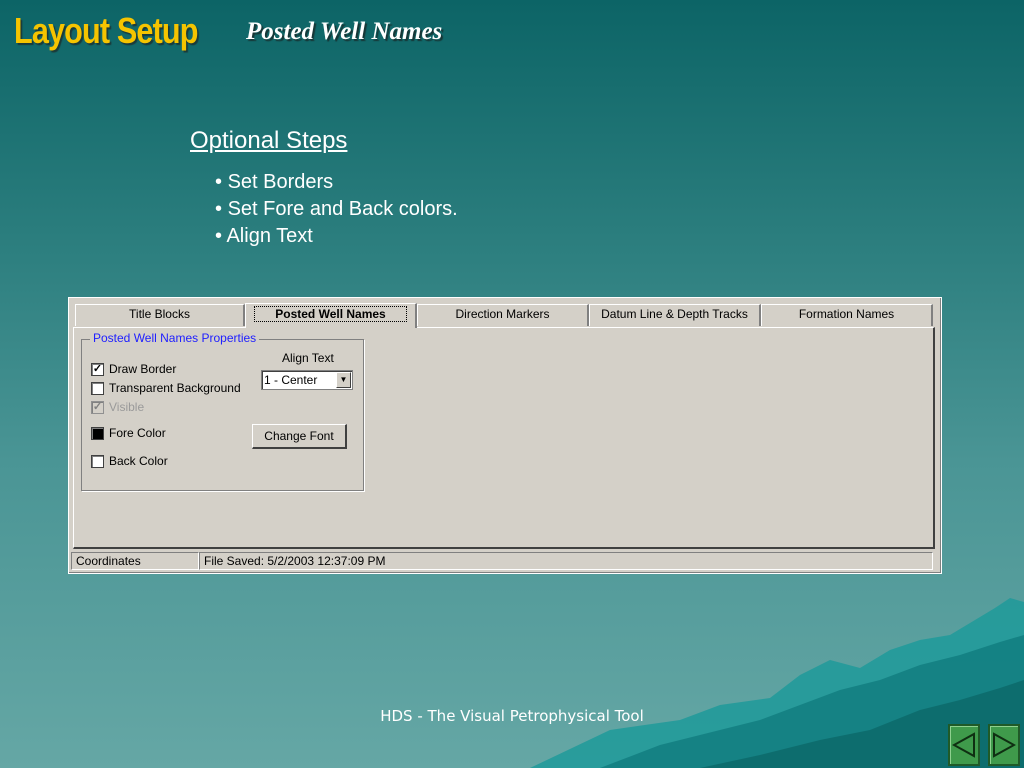  Describe the element at coordinates (166, 388) in the screenshot. I see `transparent-background-checkbox: Transparent Background` at that location.